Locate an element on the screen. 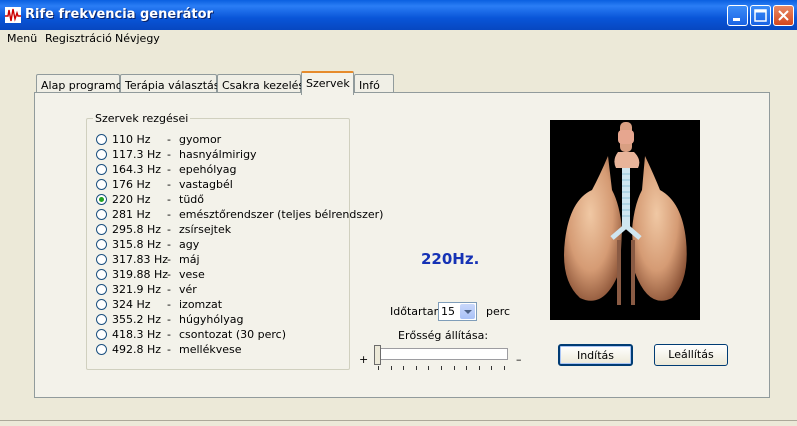 Image resolution: width=797 pixels, height=426 pixels. frequency-label: 281 Hz is located at coordinates (131, 214).